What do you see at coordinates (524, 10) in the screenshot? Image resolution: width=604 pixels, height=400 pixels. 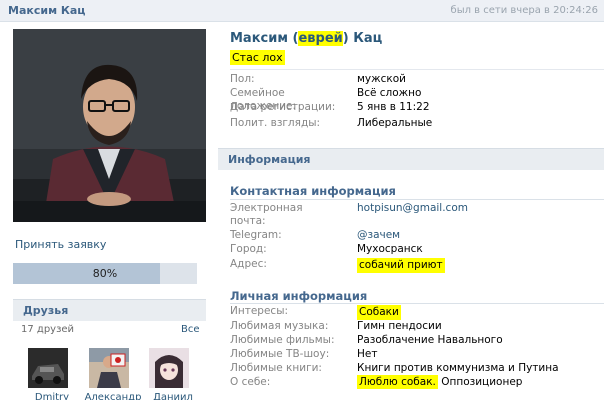 I see `online-status: был в сети вчера в 20:24:26` at bounding box center [524, 10].